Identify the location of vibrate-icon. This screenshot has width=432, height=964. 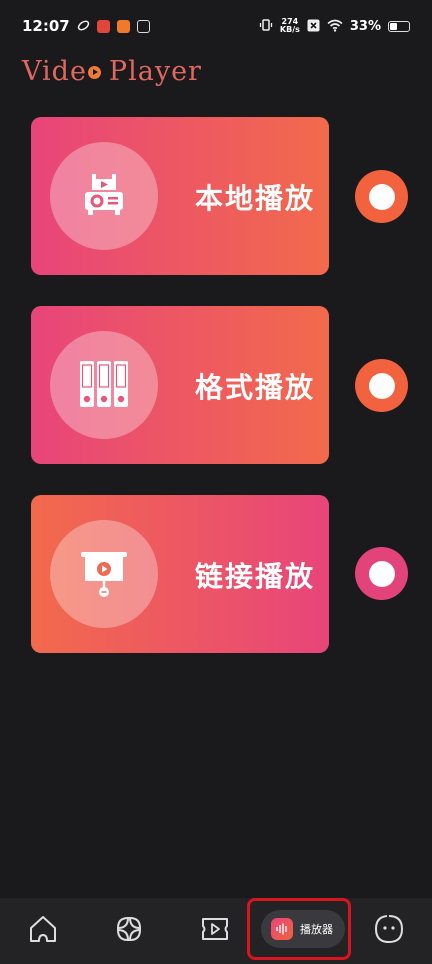
(266, 26).